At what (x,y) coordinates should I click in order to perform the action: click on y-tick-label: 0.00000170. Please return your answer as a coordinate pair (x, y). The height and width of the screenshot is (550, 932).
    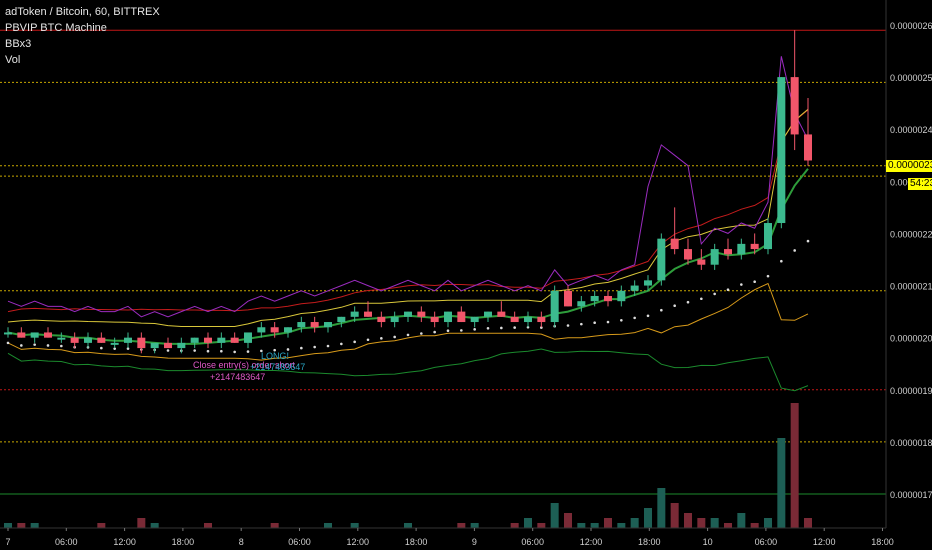
    Looking at the image, I should click on (911, 495).